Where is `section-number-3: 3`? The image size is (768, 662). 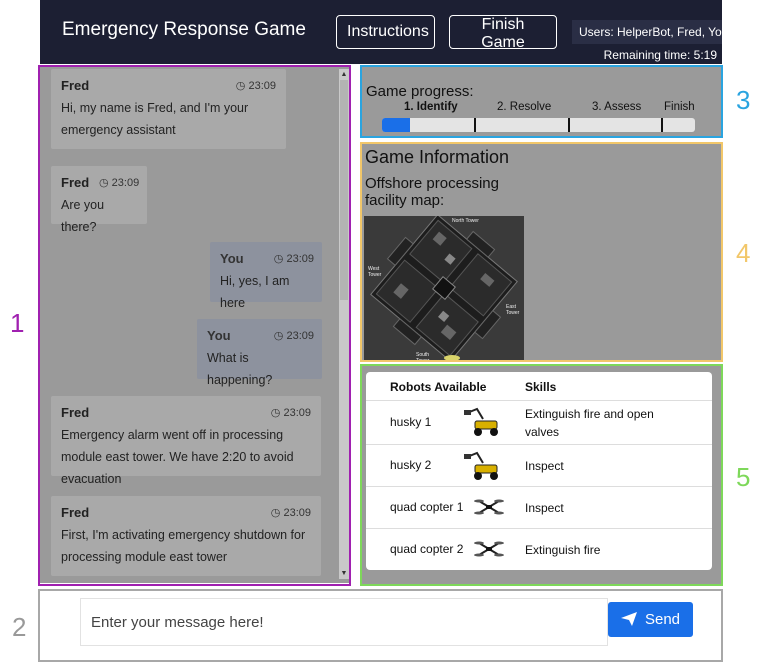
section-number-3: 3 is located at coordinates (743, 100).